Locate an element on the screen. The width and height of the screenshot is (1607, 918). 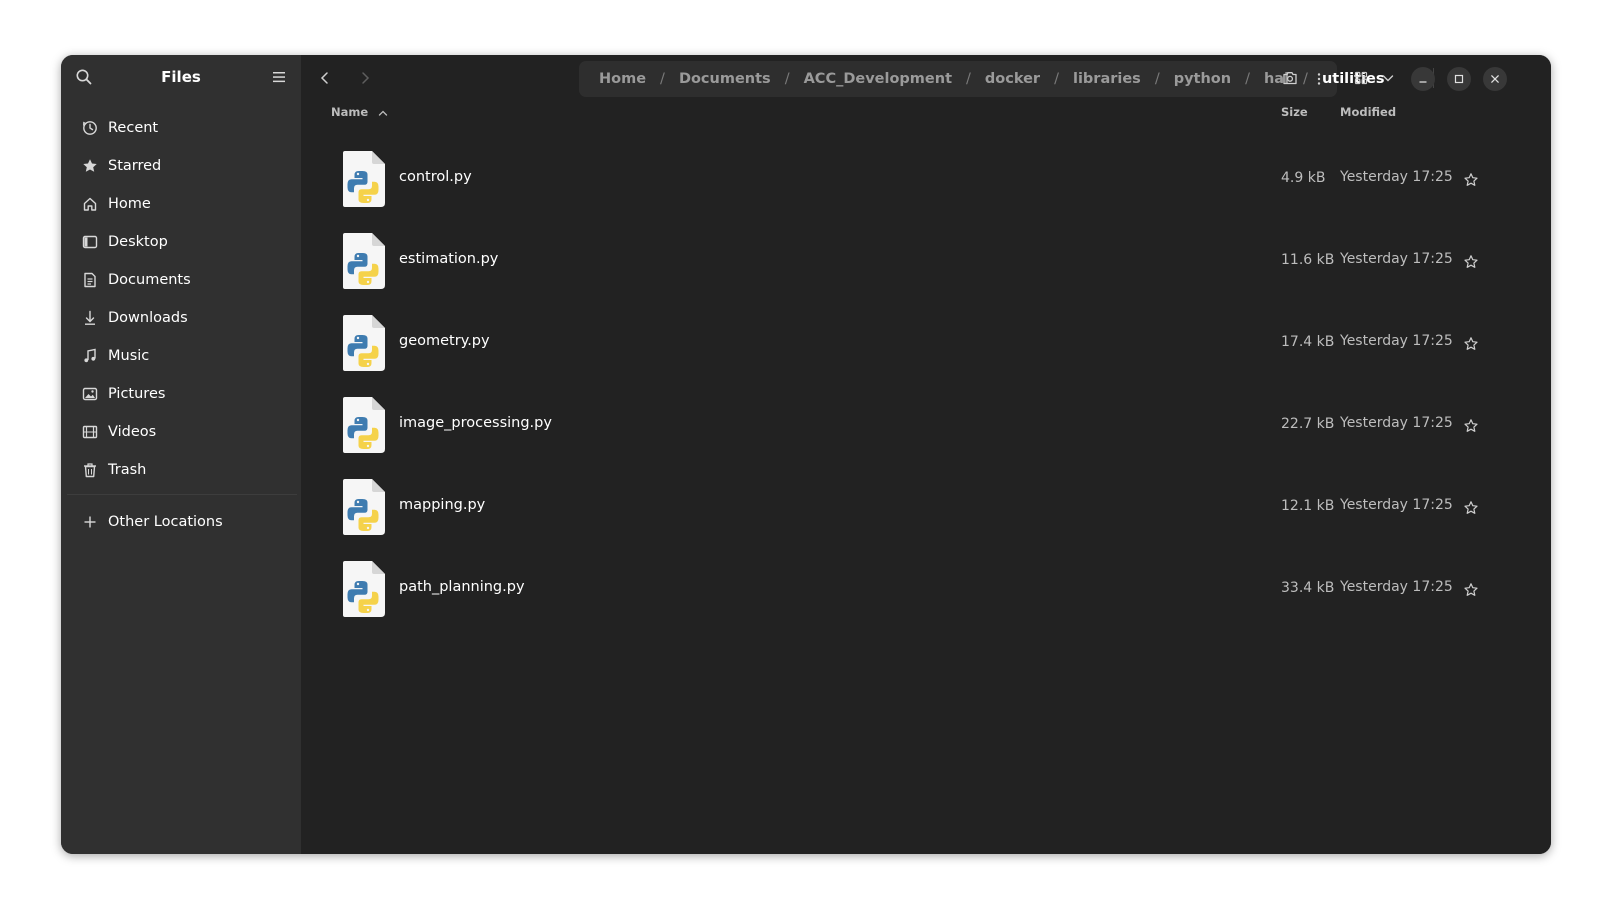
sidebar-item-trash: Trash is located at coordinates (181, 470).